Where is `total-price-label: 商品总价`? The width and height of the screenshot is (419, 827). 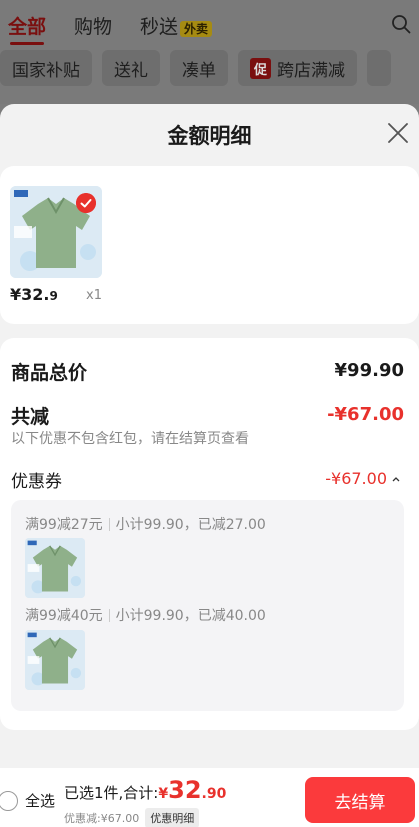 total-price-label: 商品总价 is located at coordinates (49, 373).